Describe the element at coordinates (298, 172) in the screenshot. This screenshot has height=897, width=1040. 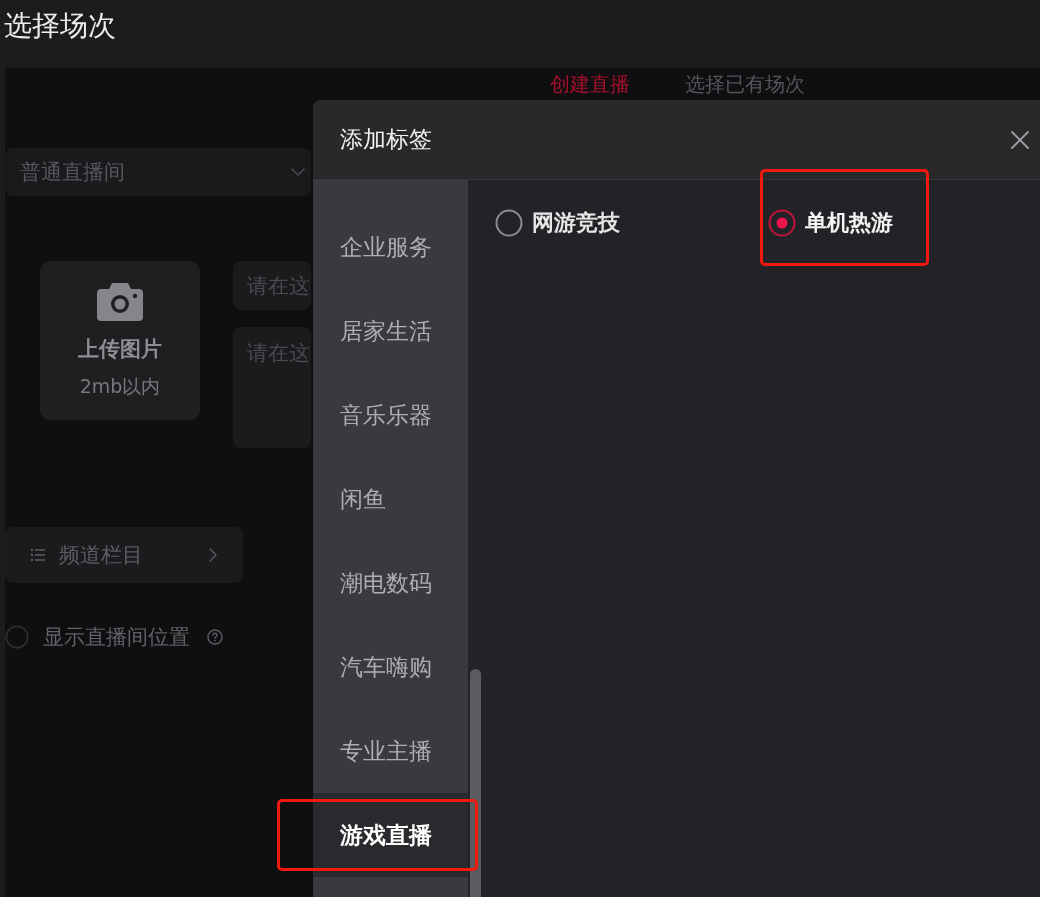
I see `chevron-down-icon` at that location.